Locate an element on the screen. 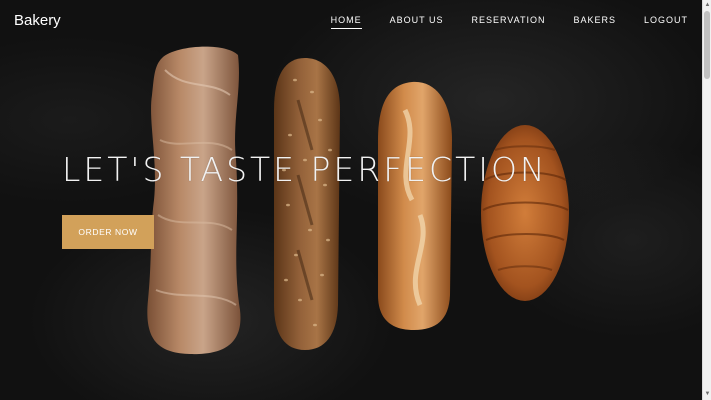  seeded-baguette is located at coordinates (307, 204).